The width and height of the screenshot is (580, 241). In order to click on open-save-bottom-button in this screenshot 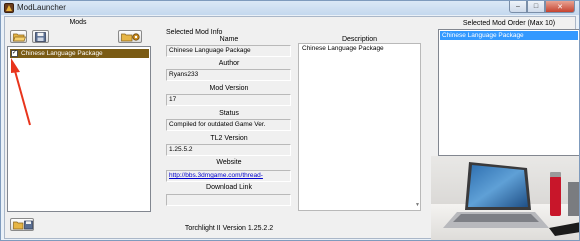, I will do `click(22, 224)`.